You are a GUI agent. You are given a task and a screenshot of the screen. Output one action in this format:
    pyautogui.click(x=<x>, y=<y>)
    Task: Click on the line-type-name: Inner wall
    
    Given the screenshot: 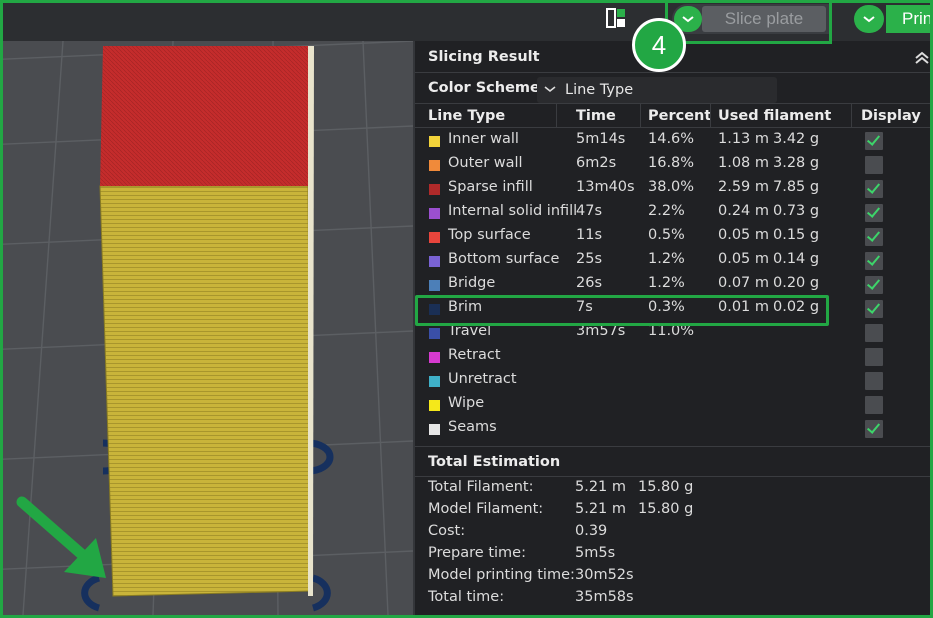 What is the action you would take?
    pyautogui.click(x=483, y=139)
    